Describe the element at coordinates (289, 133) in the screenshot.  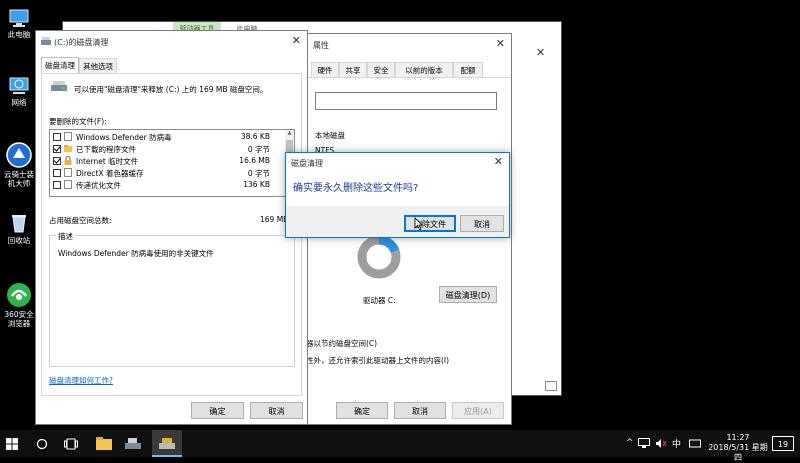
I see `scroll-up-icon: ▲` at that location.